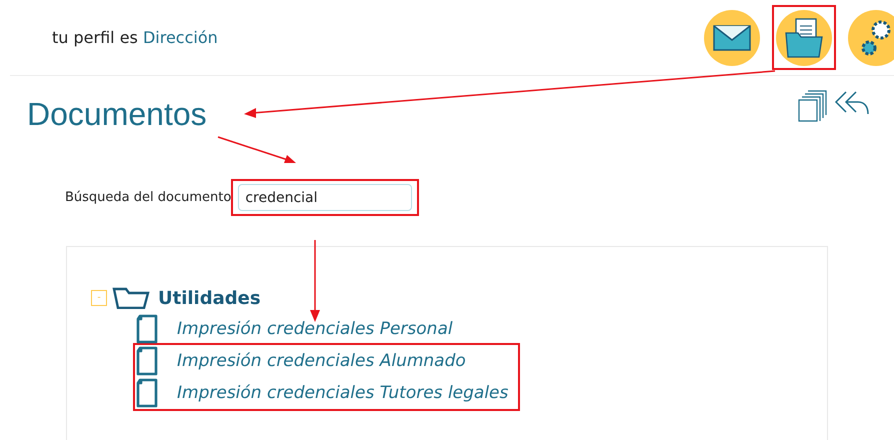 This screenshot has width=894, height=440. Describe the element at coordinates (813, 106) in the screenshot. I see `copy-icon` at that location.